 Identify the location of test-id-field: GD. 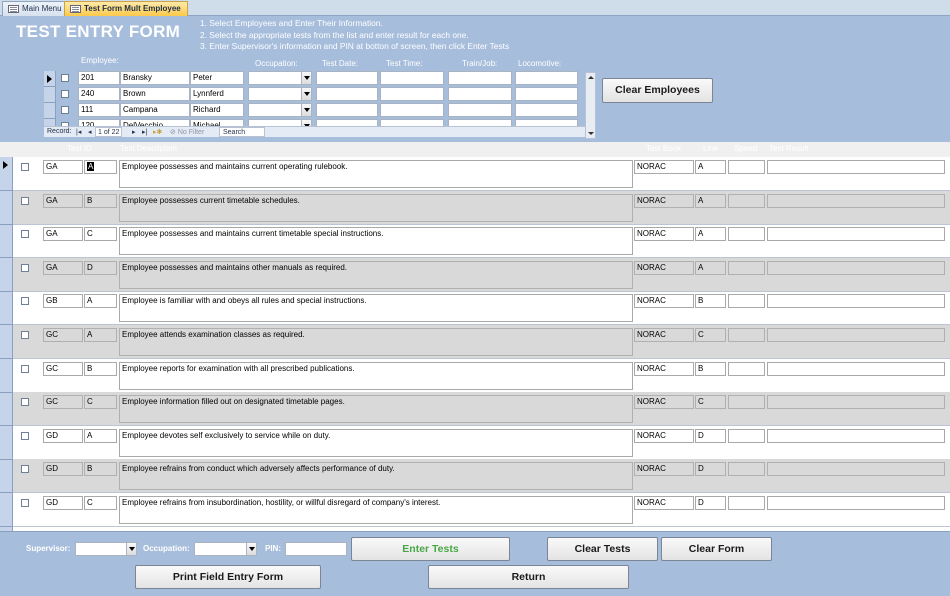
(63, 469).